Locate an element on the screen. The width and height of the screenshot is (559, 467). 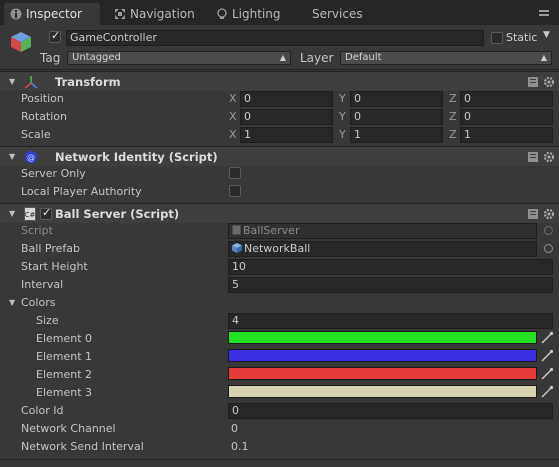
tag-label: Tag is located at coordinates (50, 58).